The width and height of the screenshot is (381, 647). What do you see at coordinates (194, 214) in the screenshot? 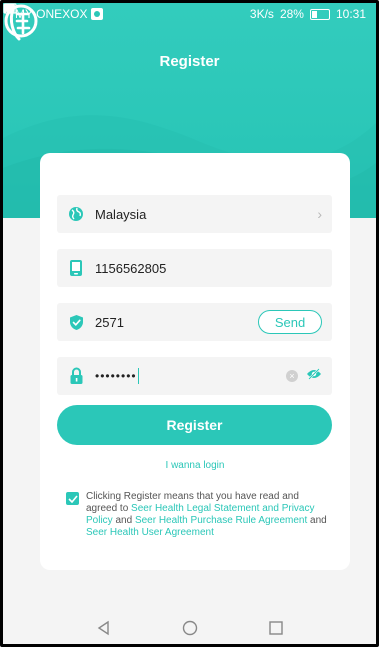
I see `country-selector: Malaysia ›` at bounding box center [194, 214].